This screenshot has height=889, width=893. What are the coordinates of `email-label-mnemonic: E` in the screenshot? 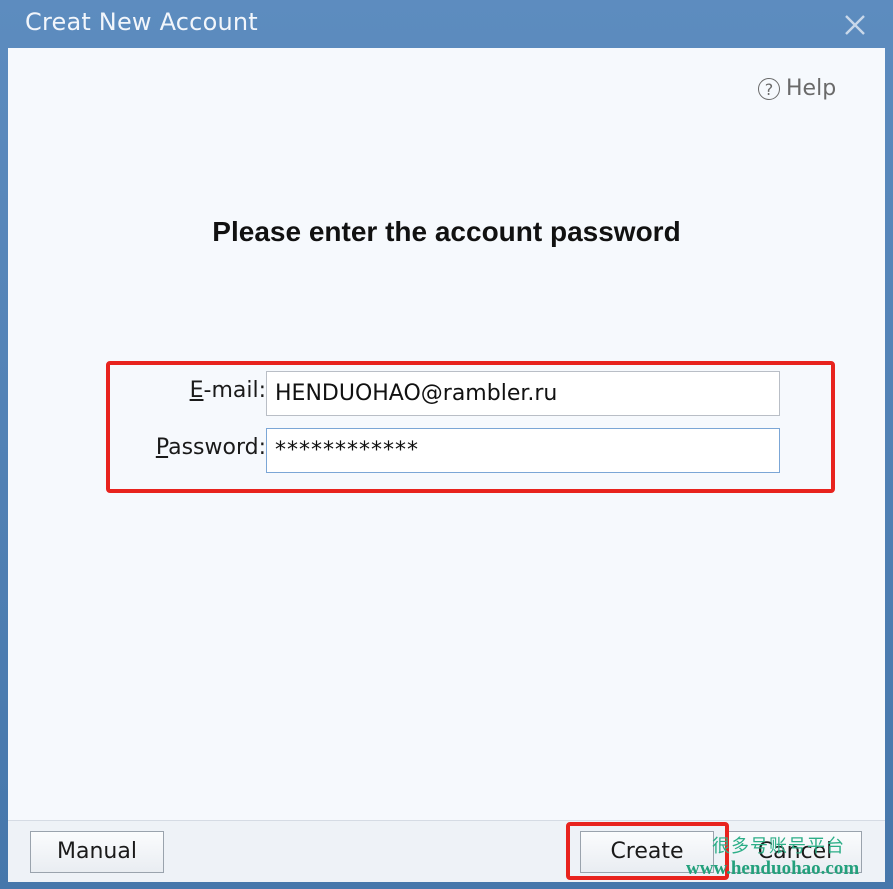 It's located at (196, 390).